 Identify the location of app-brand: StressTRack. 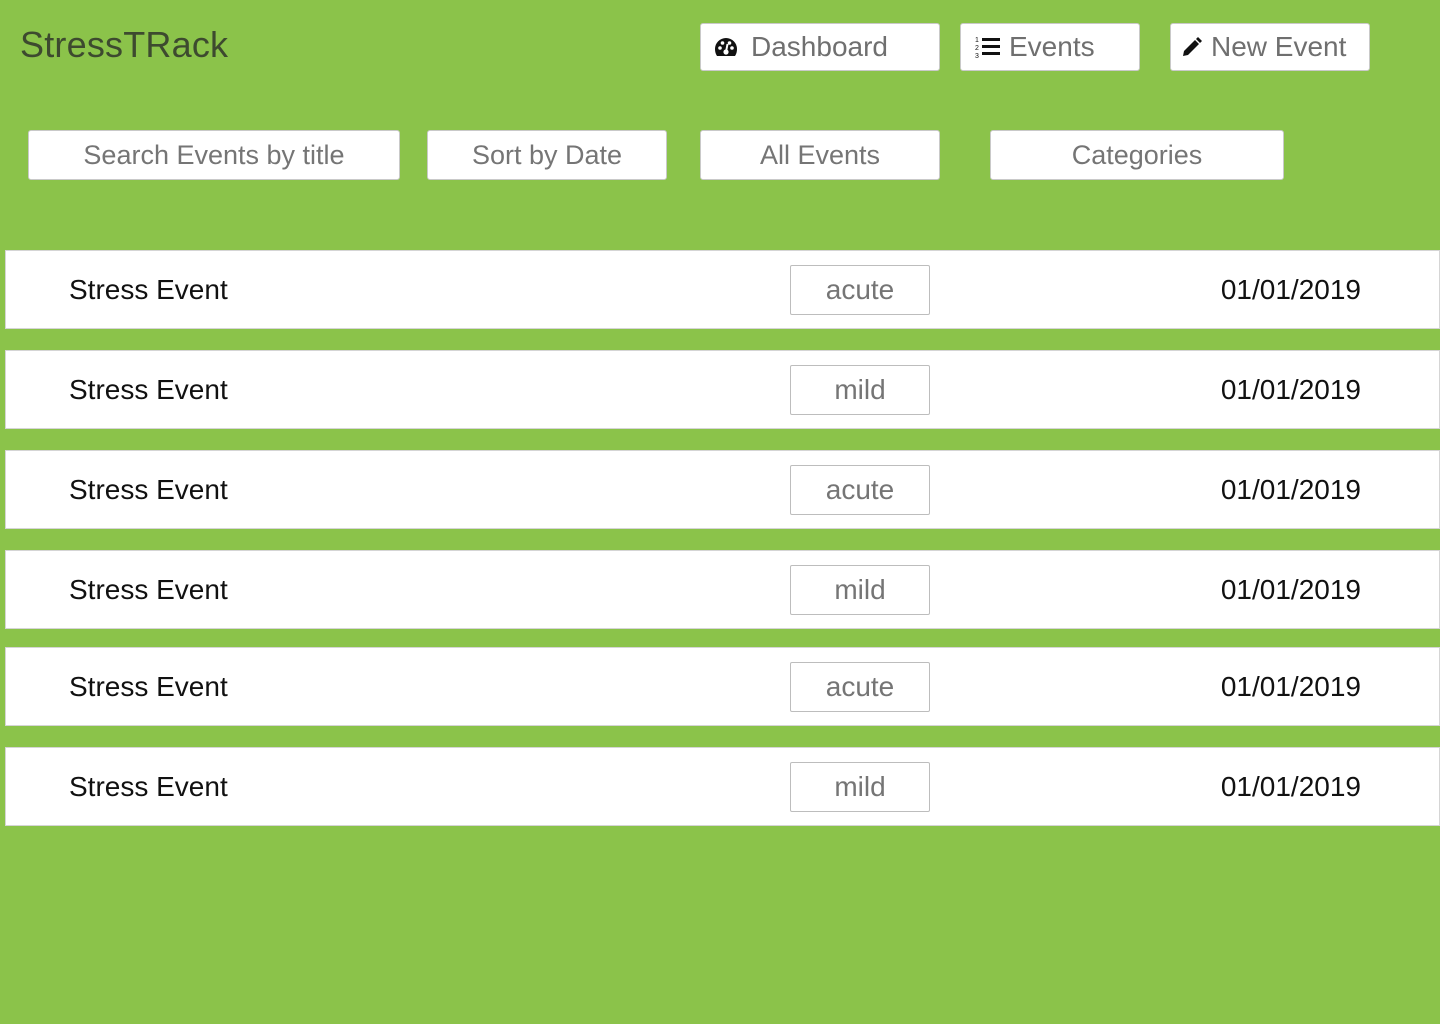
(124, 44).